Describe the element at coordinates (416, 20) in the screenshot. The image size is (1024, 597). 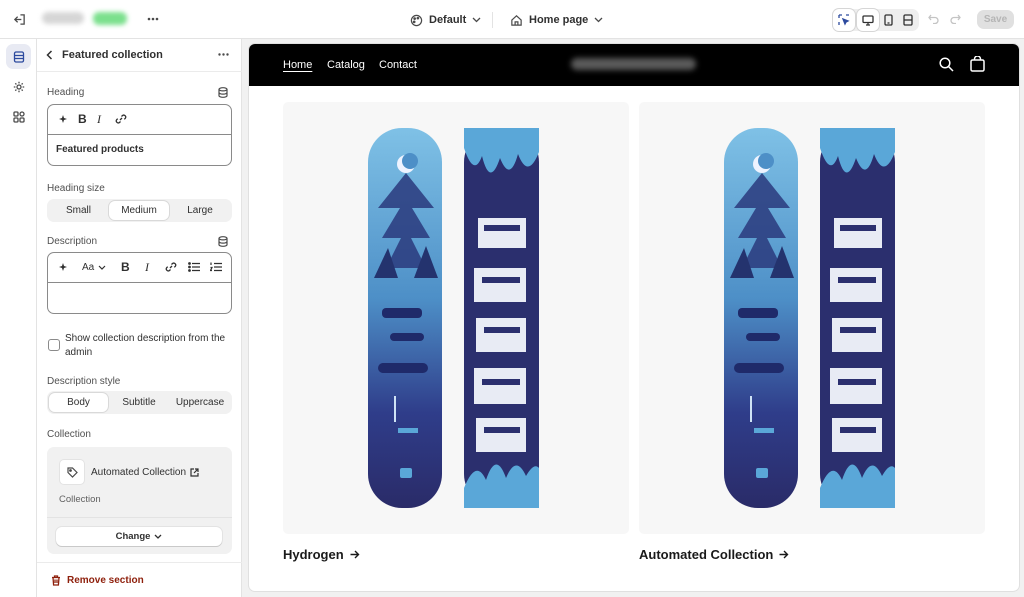
I see `palette-icon` at that location.